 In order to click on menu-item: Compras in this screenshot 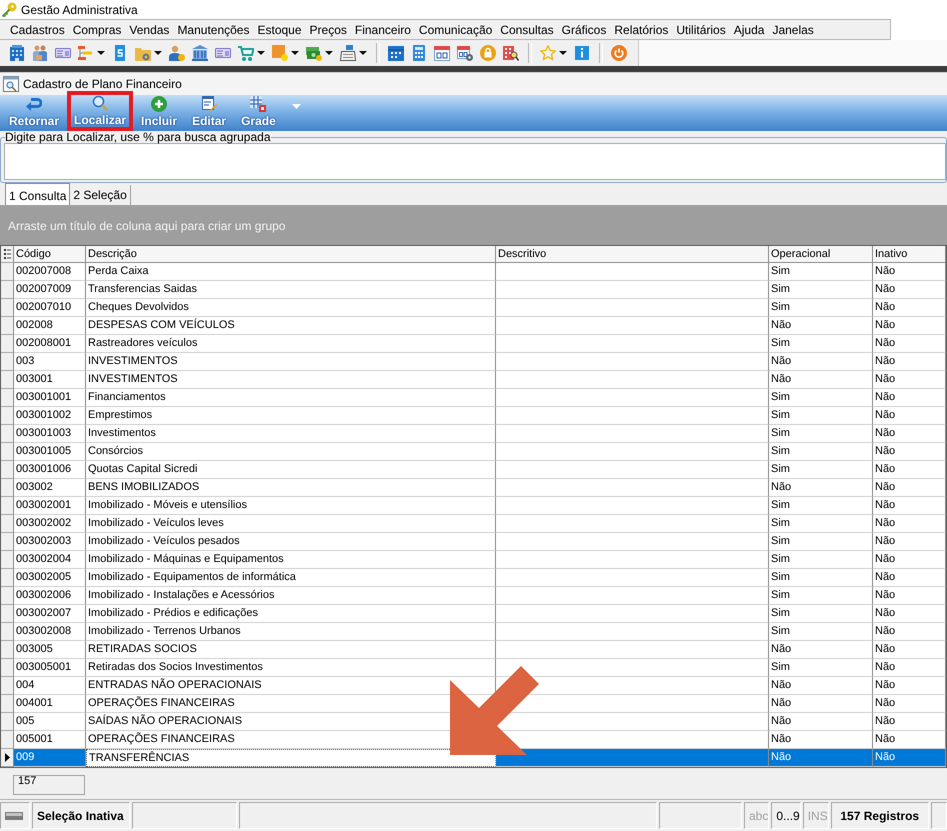, I will do `click(97, 29)`.